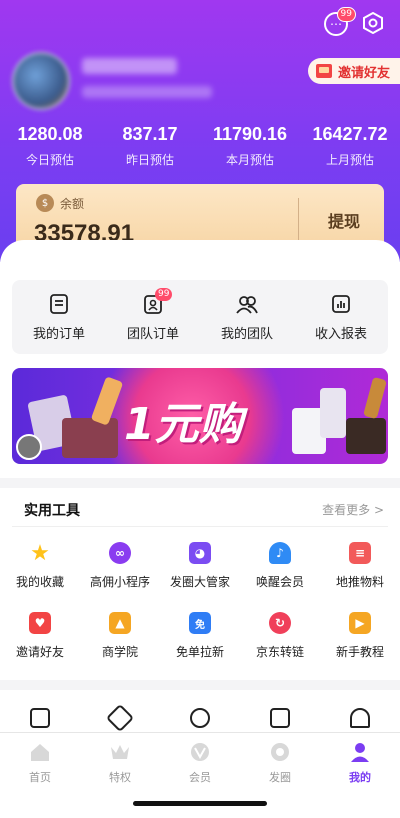  I want to click on team-orders-button: 99 团队订单, so click(153, 317).